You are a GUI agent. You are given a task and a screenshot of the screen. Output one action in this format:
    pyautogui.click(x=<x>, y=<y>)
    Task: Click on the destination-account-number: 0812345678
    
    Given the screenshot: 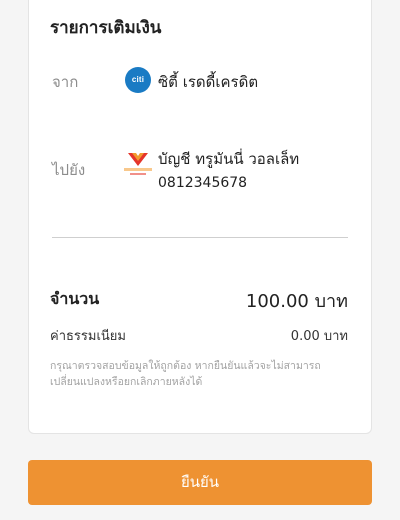 What is the action you would take?
    pyautogui.click(x=203, y=183)
    